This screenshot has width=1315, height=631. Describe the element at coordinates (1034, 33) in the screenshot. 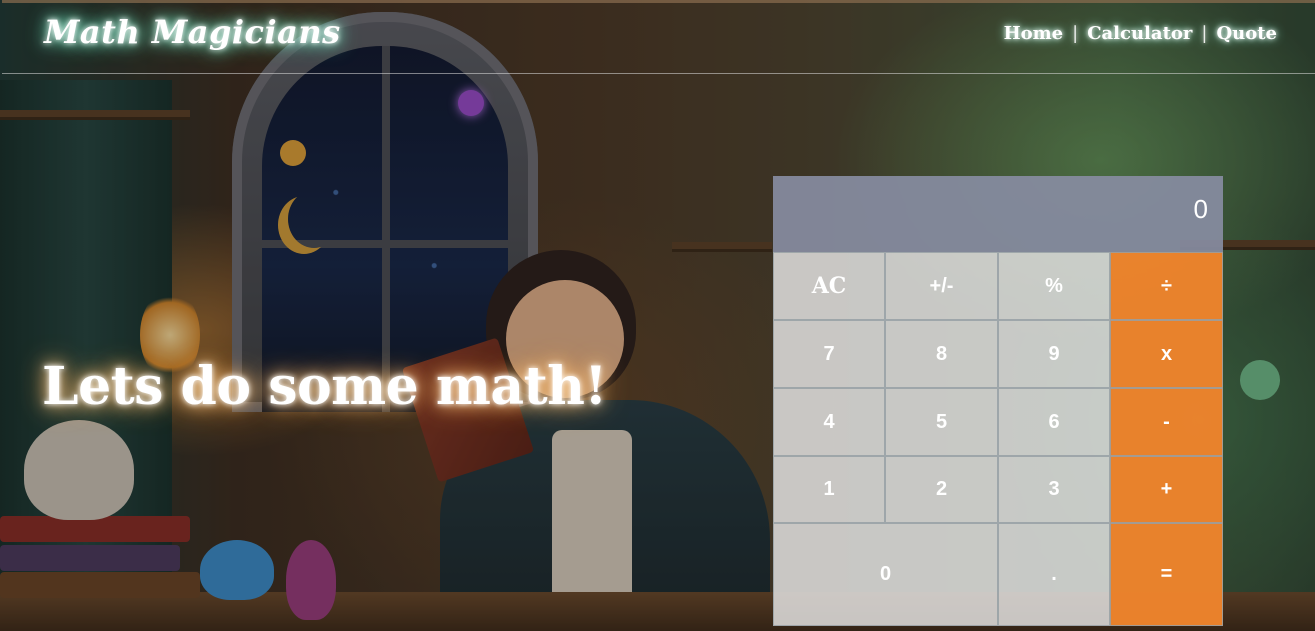

I see `nav-link-home: Home` at that location.